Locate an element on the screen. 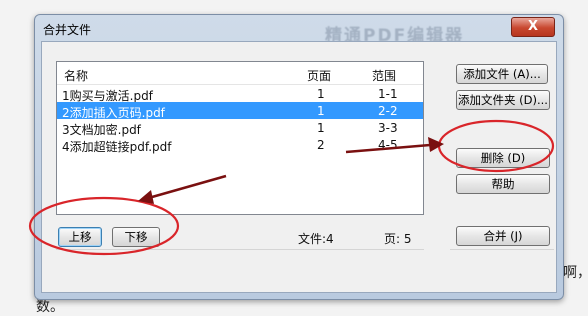  background-text-right: 啊， is located at coordinates (575, 273).